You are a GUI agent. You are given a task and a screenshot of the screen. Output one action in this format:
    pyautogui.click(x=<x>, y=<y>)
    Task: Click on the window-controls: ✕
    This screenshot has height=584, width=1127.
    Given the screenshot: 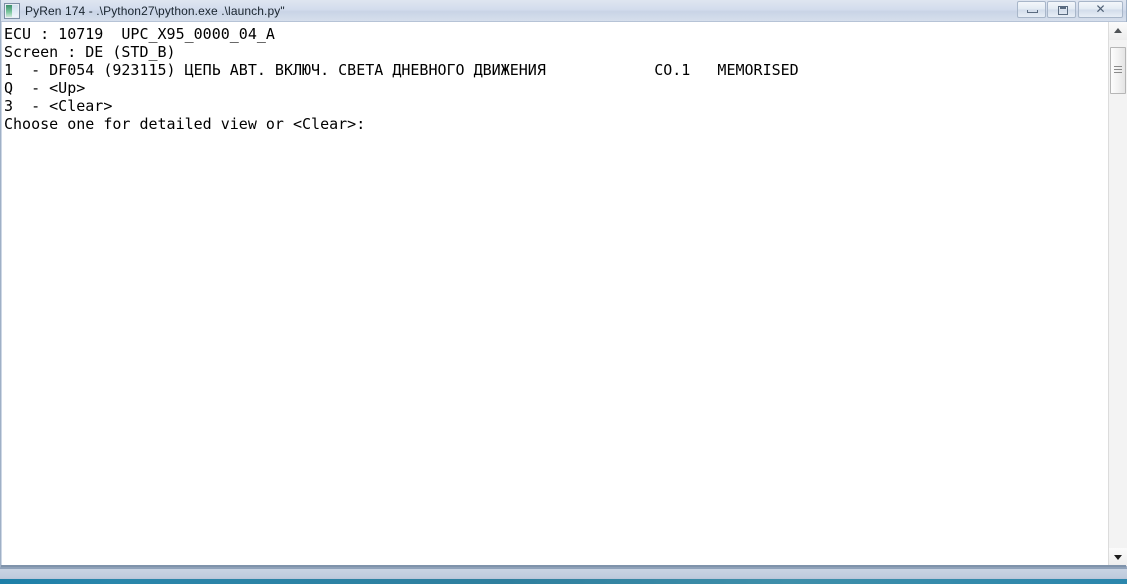 What is the action you would take?
    pyautogui.click(x=1069, y=9)
    